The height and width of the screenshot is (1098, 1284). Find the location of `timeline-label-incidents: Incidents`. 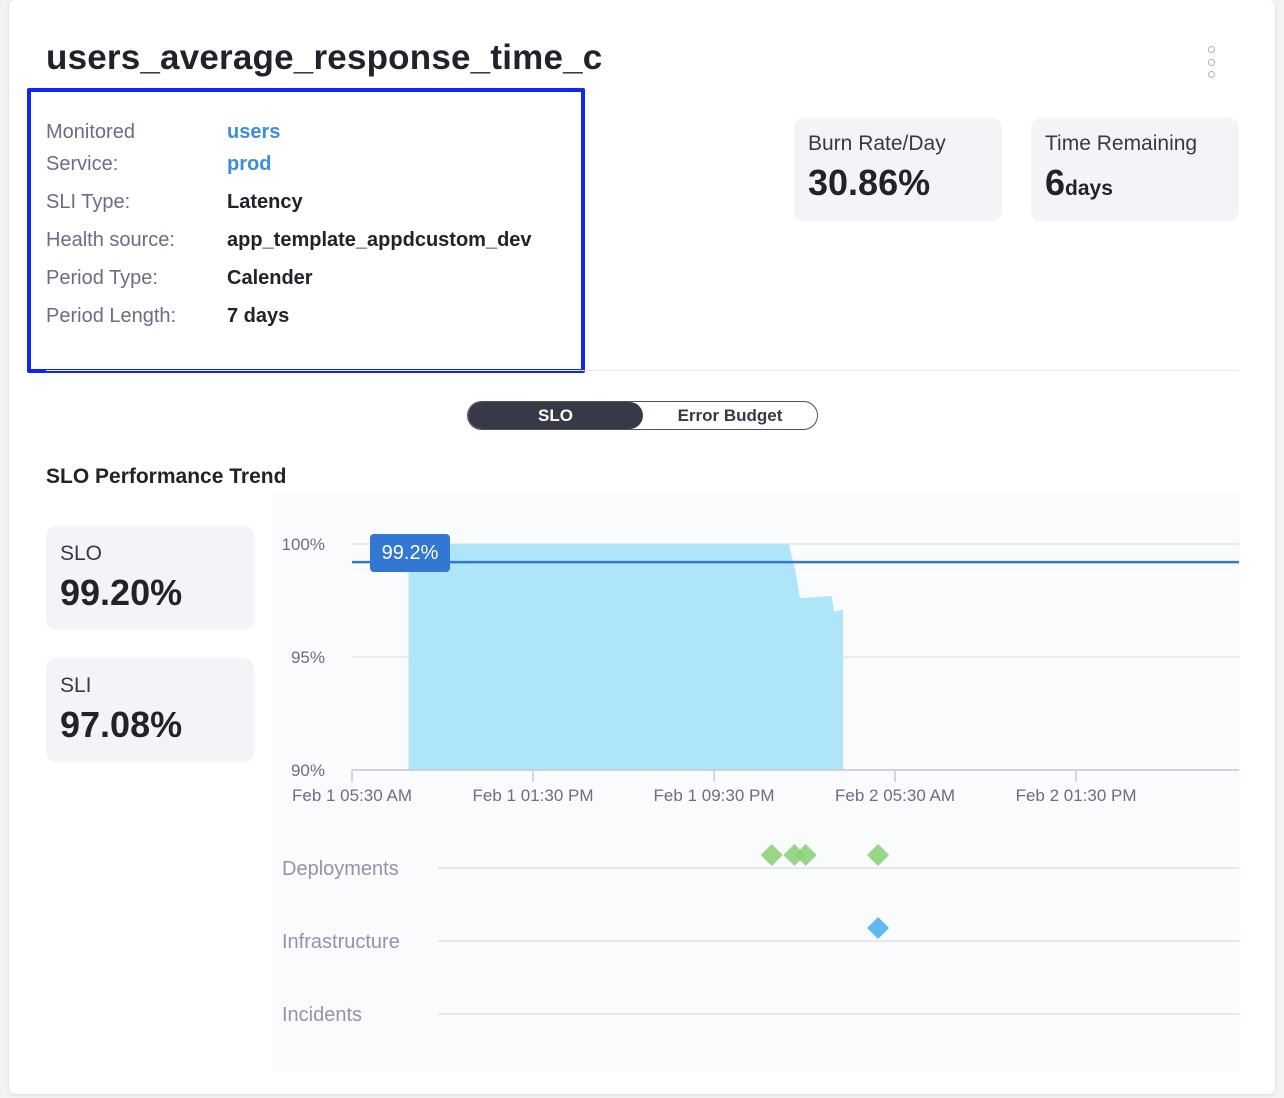

timeline-label-incidents: Incidents is located at coordinates (322, 1015).